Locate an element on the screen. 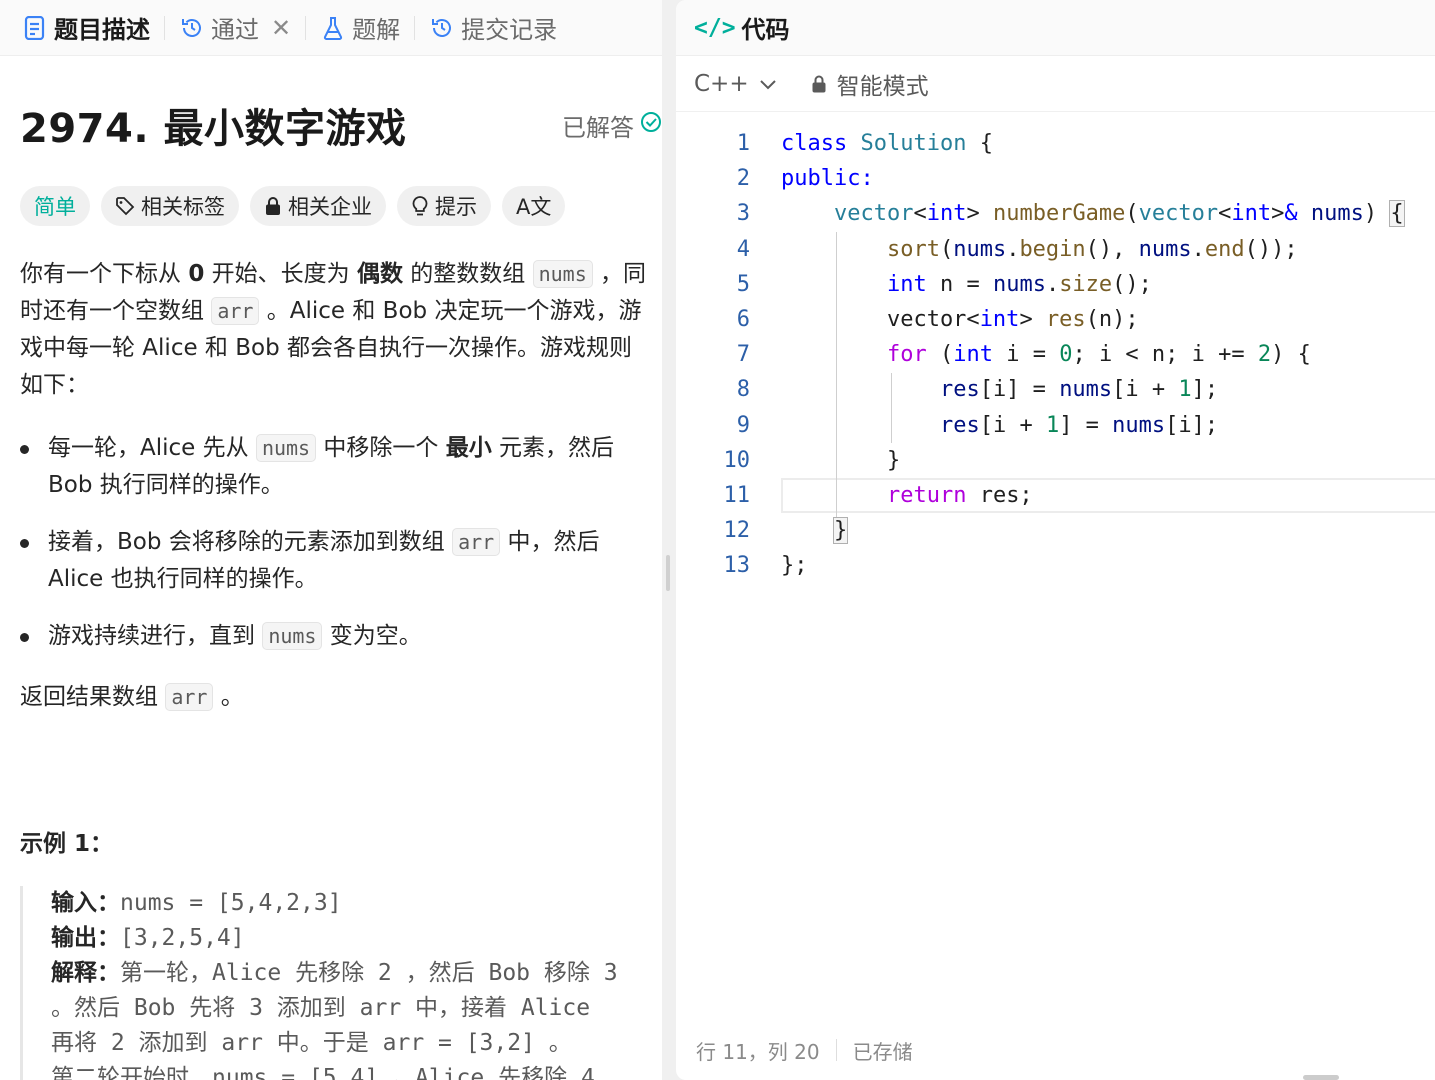 This screenshot has width=1435, height=1080. tag-icon is located at coordinates (125, 206).